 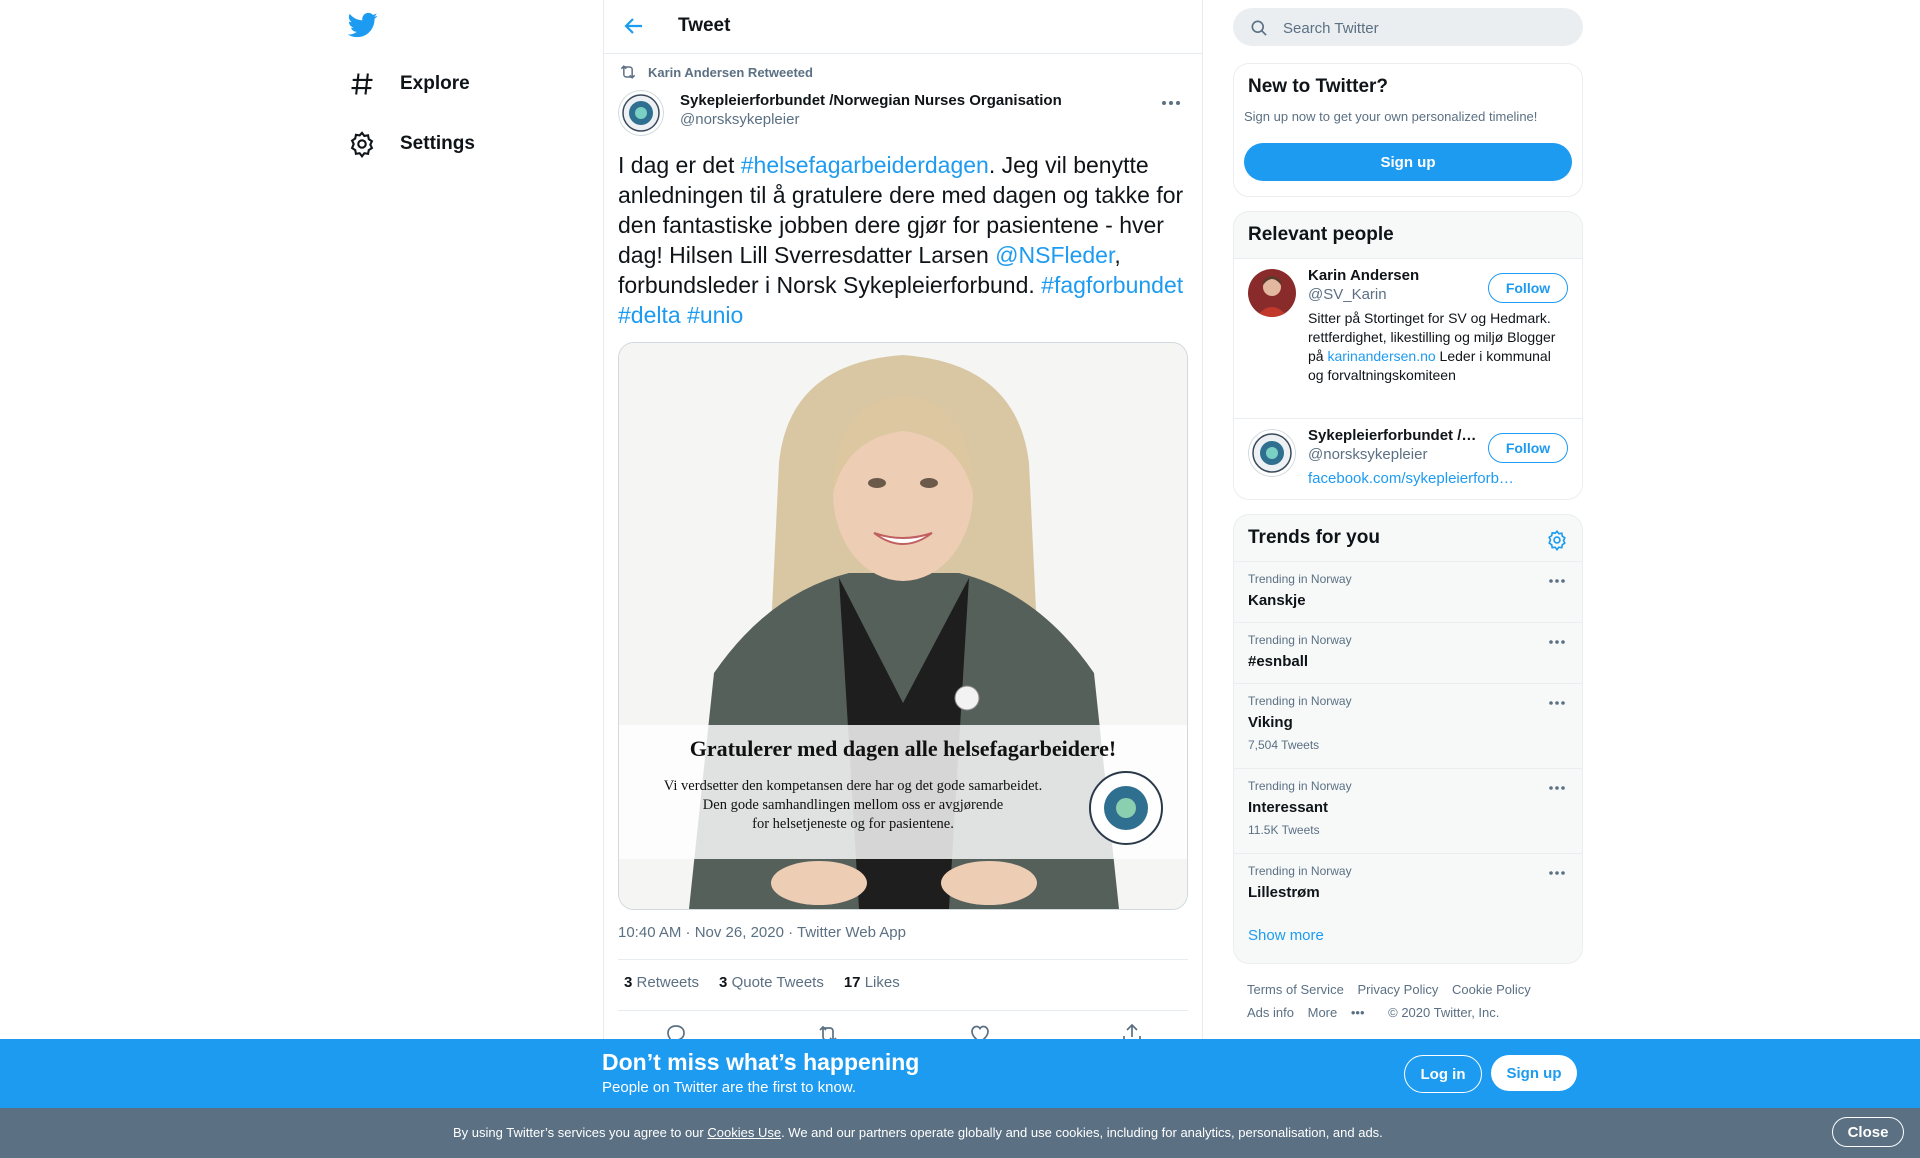 What do you see at coordinates (865, 165) in the screenshot?
I see `tweet-link: #helsefagarbeiderdagen` at bounding box center [865, 165].